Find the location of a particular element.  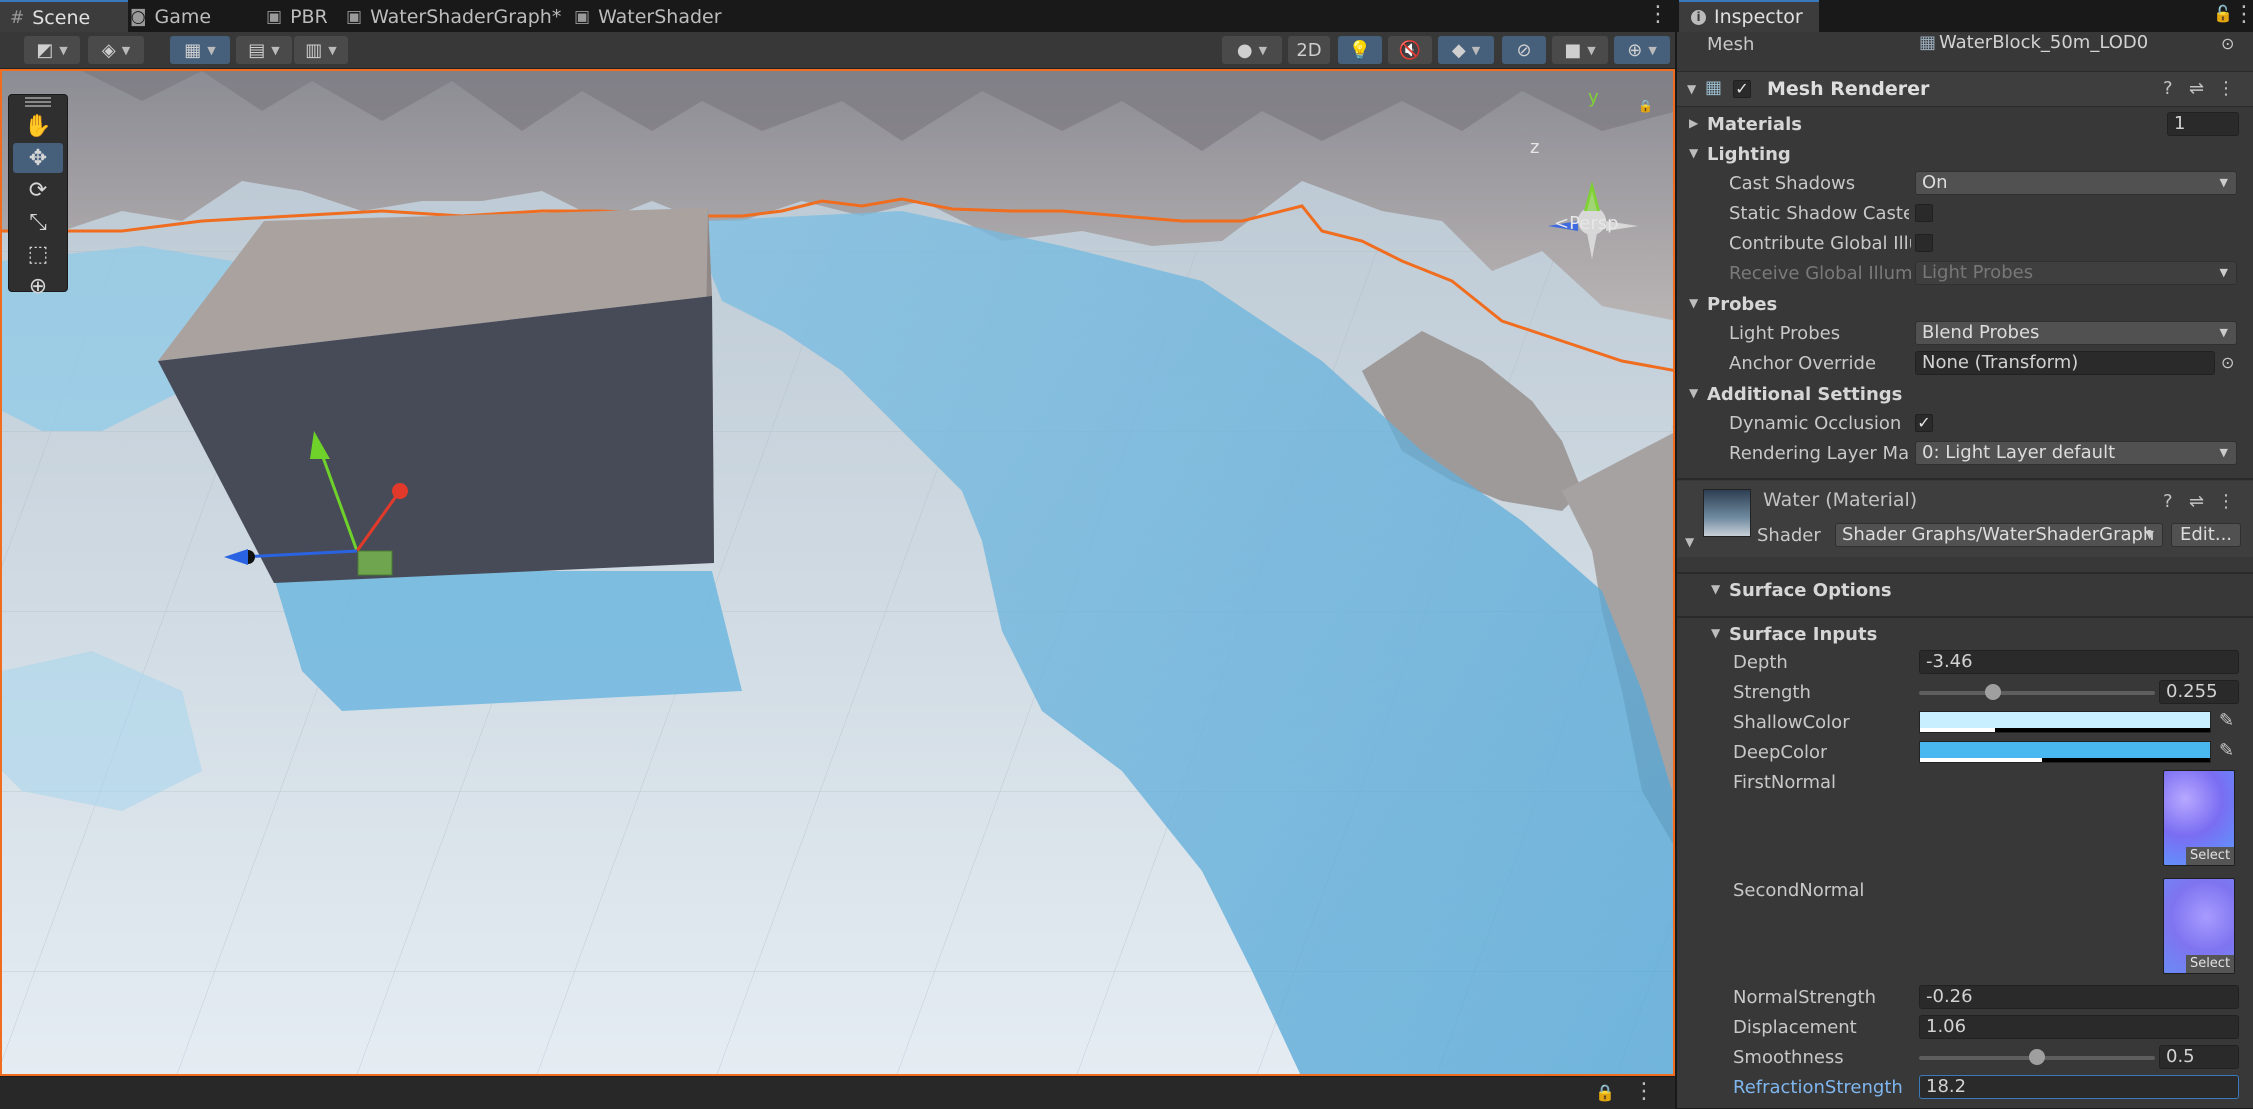

displacement-field: 1.06 is located at coordinates (2079, 1027).